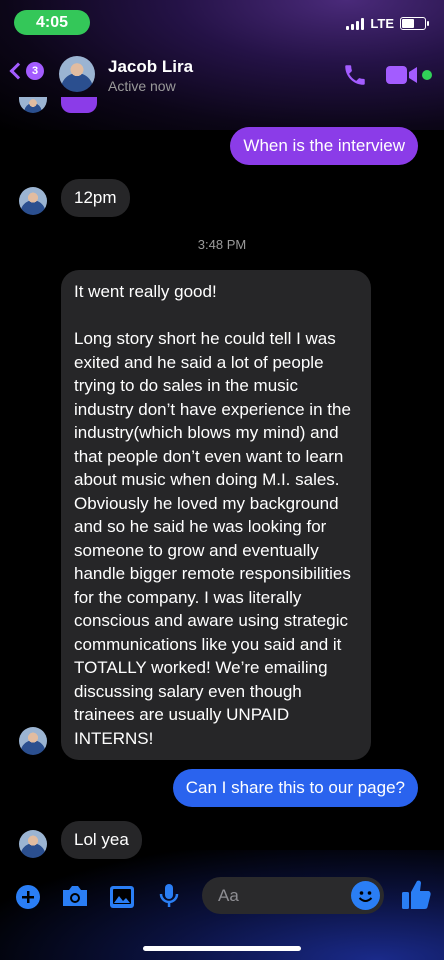 The image size is (444, 960). What do you see at coordinates (122, 895) in the screenshot?
I see `image-icon` at bounding box center [122, 895].